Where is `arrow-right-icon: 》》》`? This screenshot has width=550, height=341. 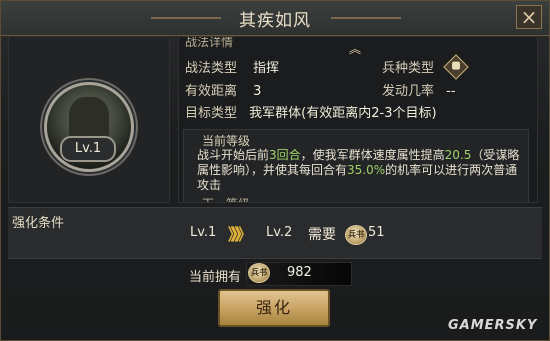 arrow-right-icon: 》》》 is located at coordinates (240, 234).